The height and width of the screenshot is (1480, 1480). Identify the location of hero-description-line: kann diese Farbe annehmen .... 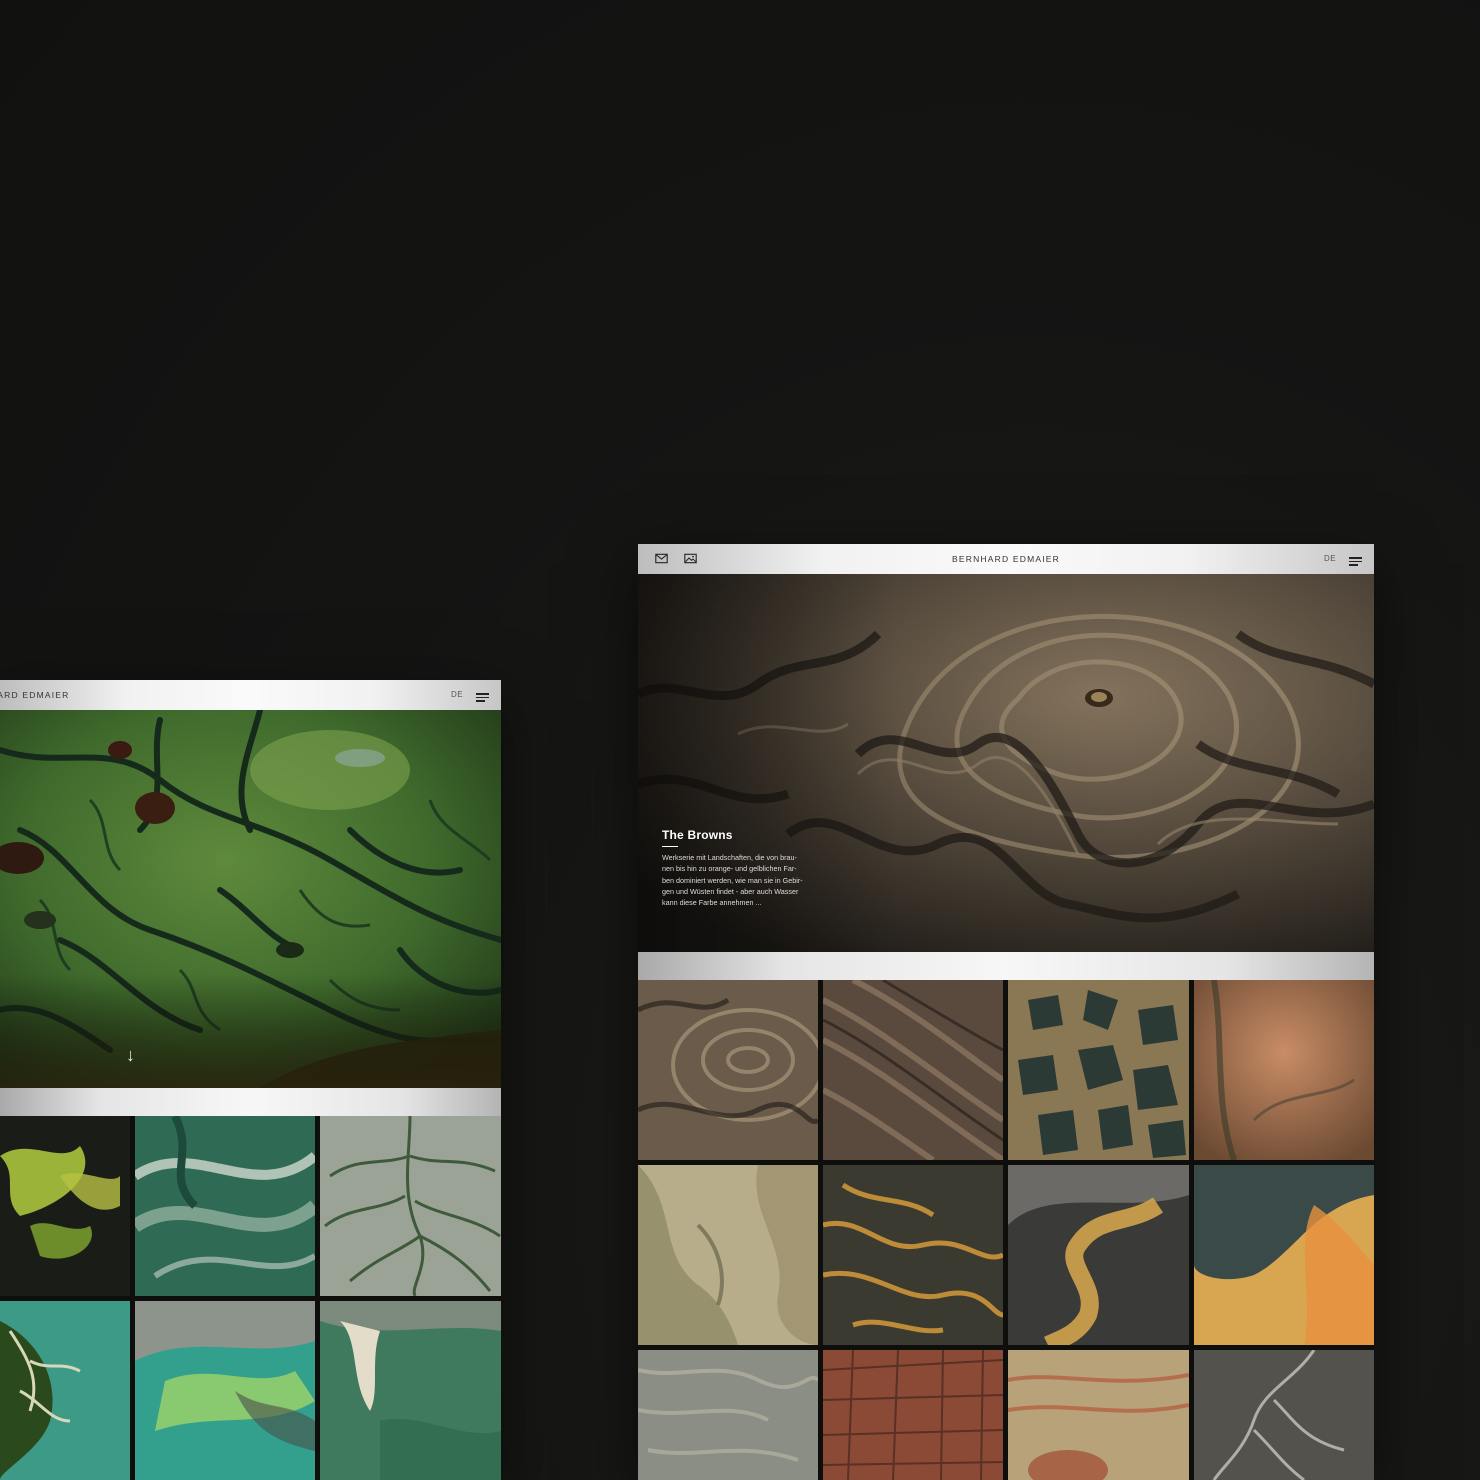
(712, 903).